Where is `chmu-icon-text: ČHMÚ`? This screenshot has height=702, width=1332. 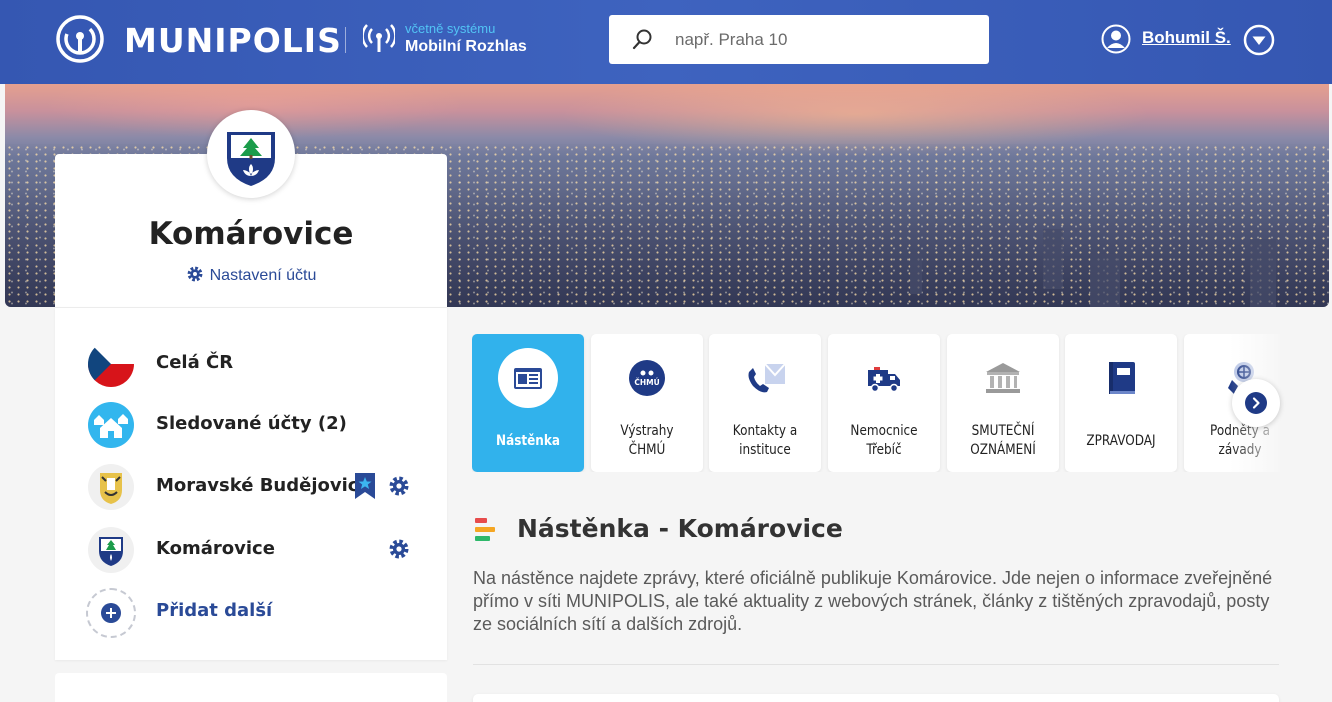
chmu-icon-text: ČHMÚ is located at coordinates (646, 382).